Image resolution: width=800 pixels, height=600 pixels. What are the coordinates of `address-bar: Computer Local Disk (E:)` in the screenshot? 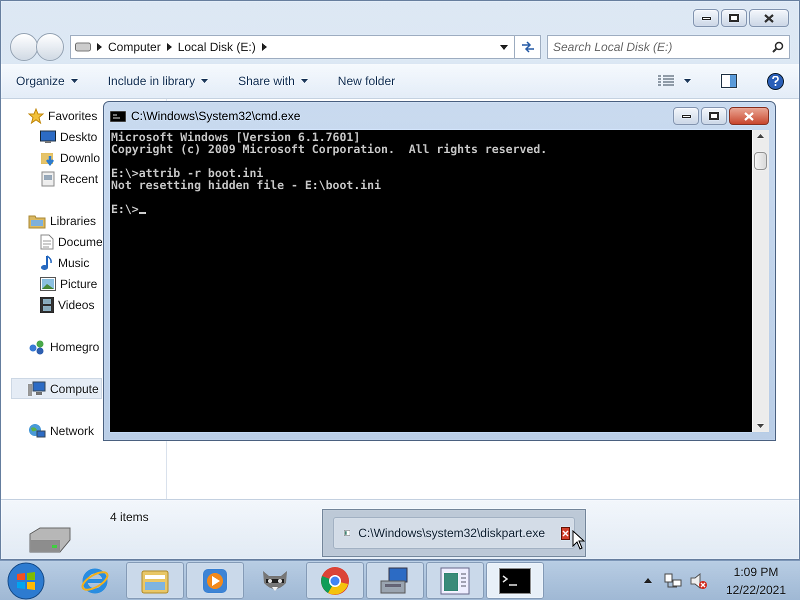 It's located at (305, 47).